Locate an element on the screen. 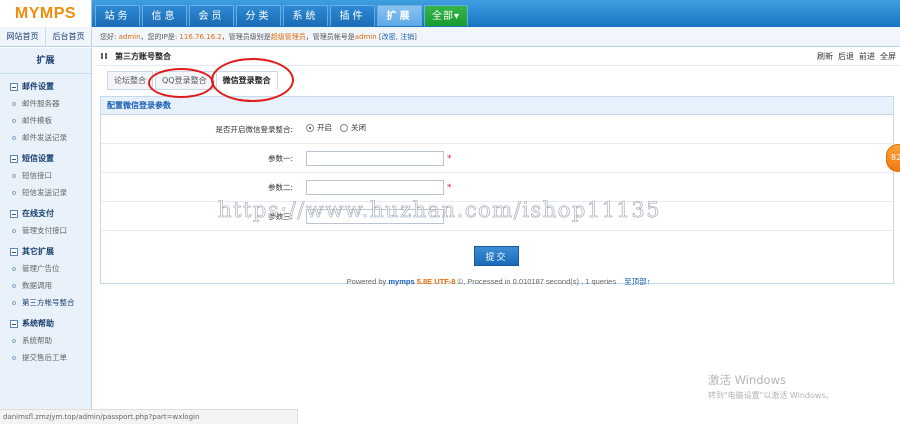 The height and width of the screenshot is (424, 900). logout-link: 注销 is located at coordinates (407, 37).